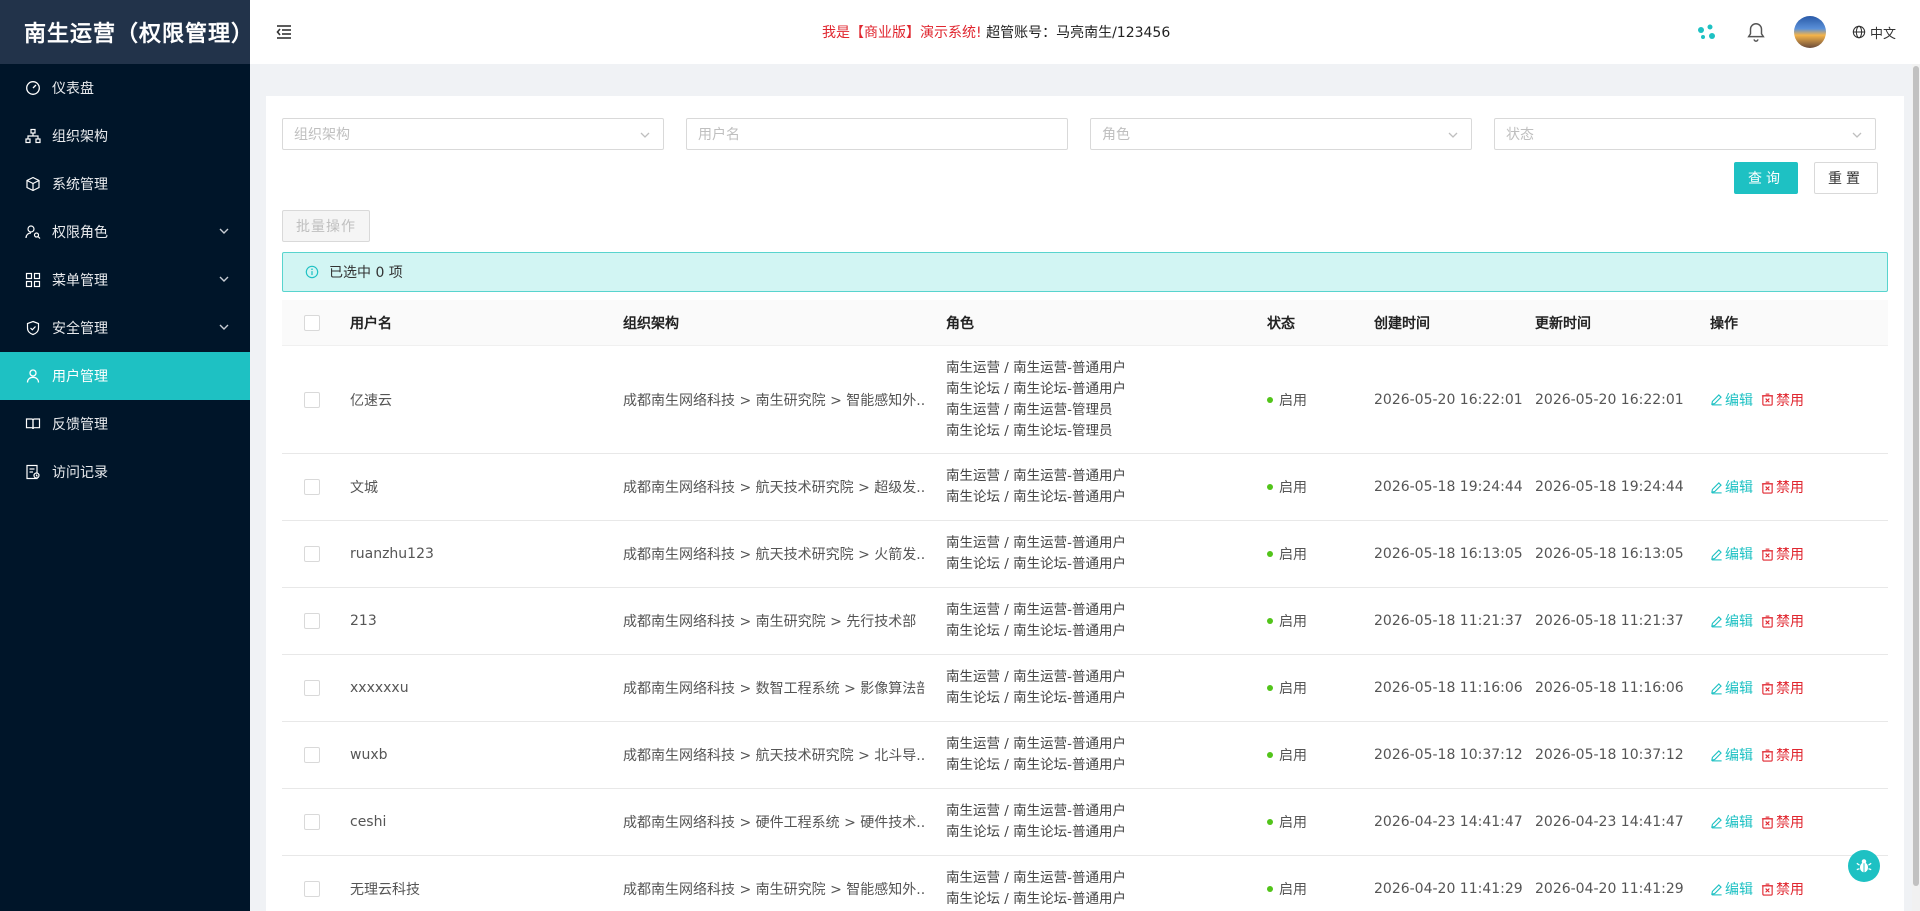  I want to click on select-all-checkbox, so click(312, 322).